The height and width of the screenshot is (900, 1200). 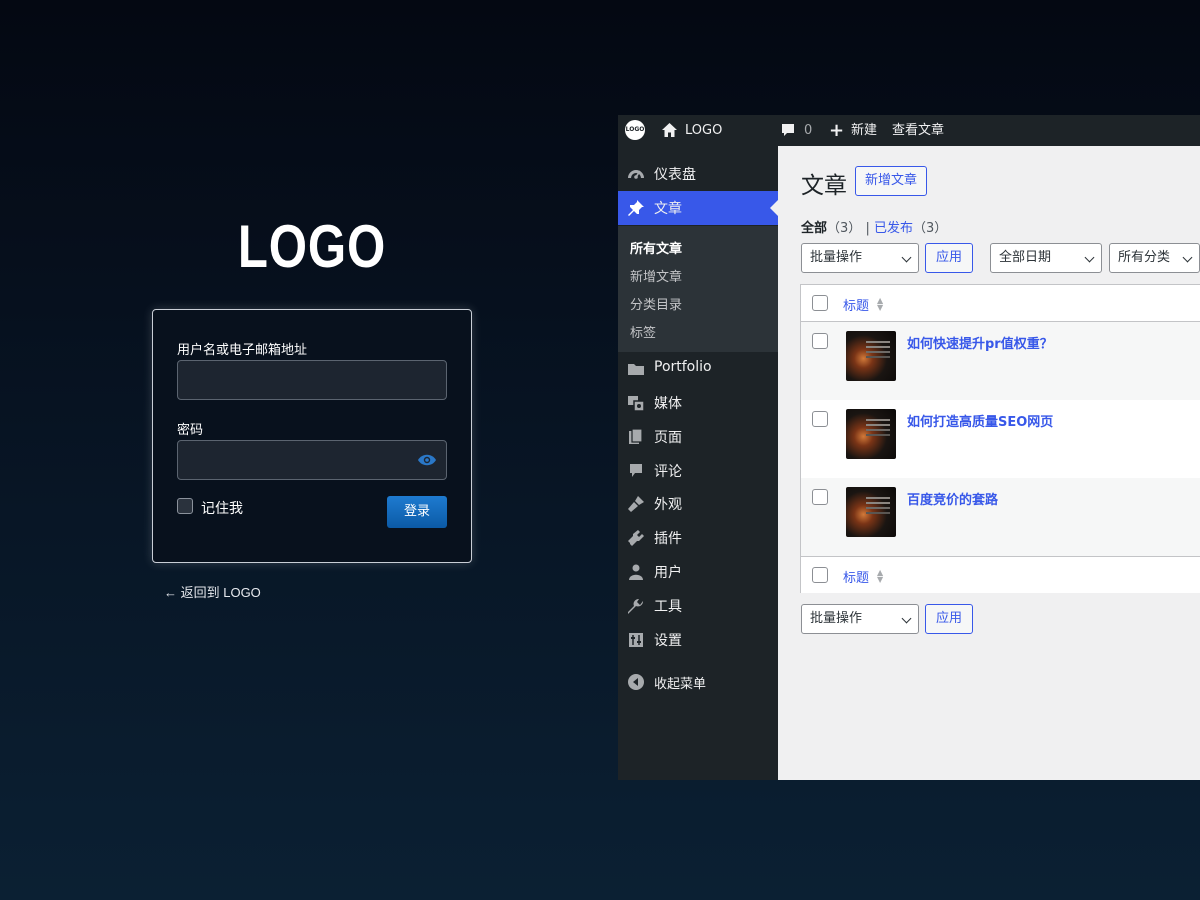 I want to click on plugin-icon, so click(x=636, y=538).